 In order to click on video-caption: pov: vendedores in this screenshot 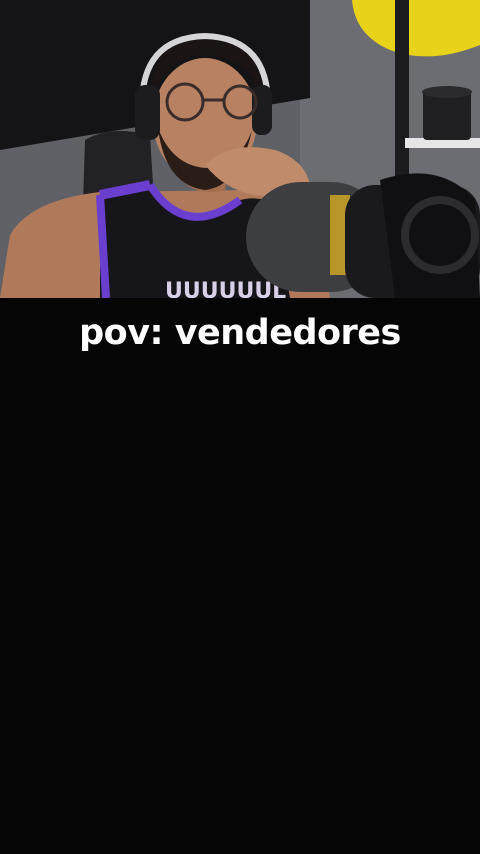, I will do `click(240, 333)`.